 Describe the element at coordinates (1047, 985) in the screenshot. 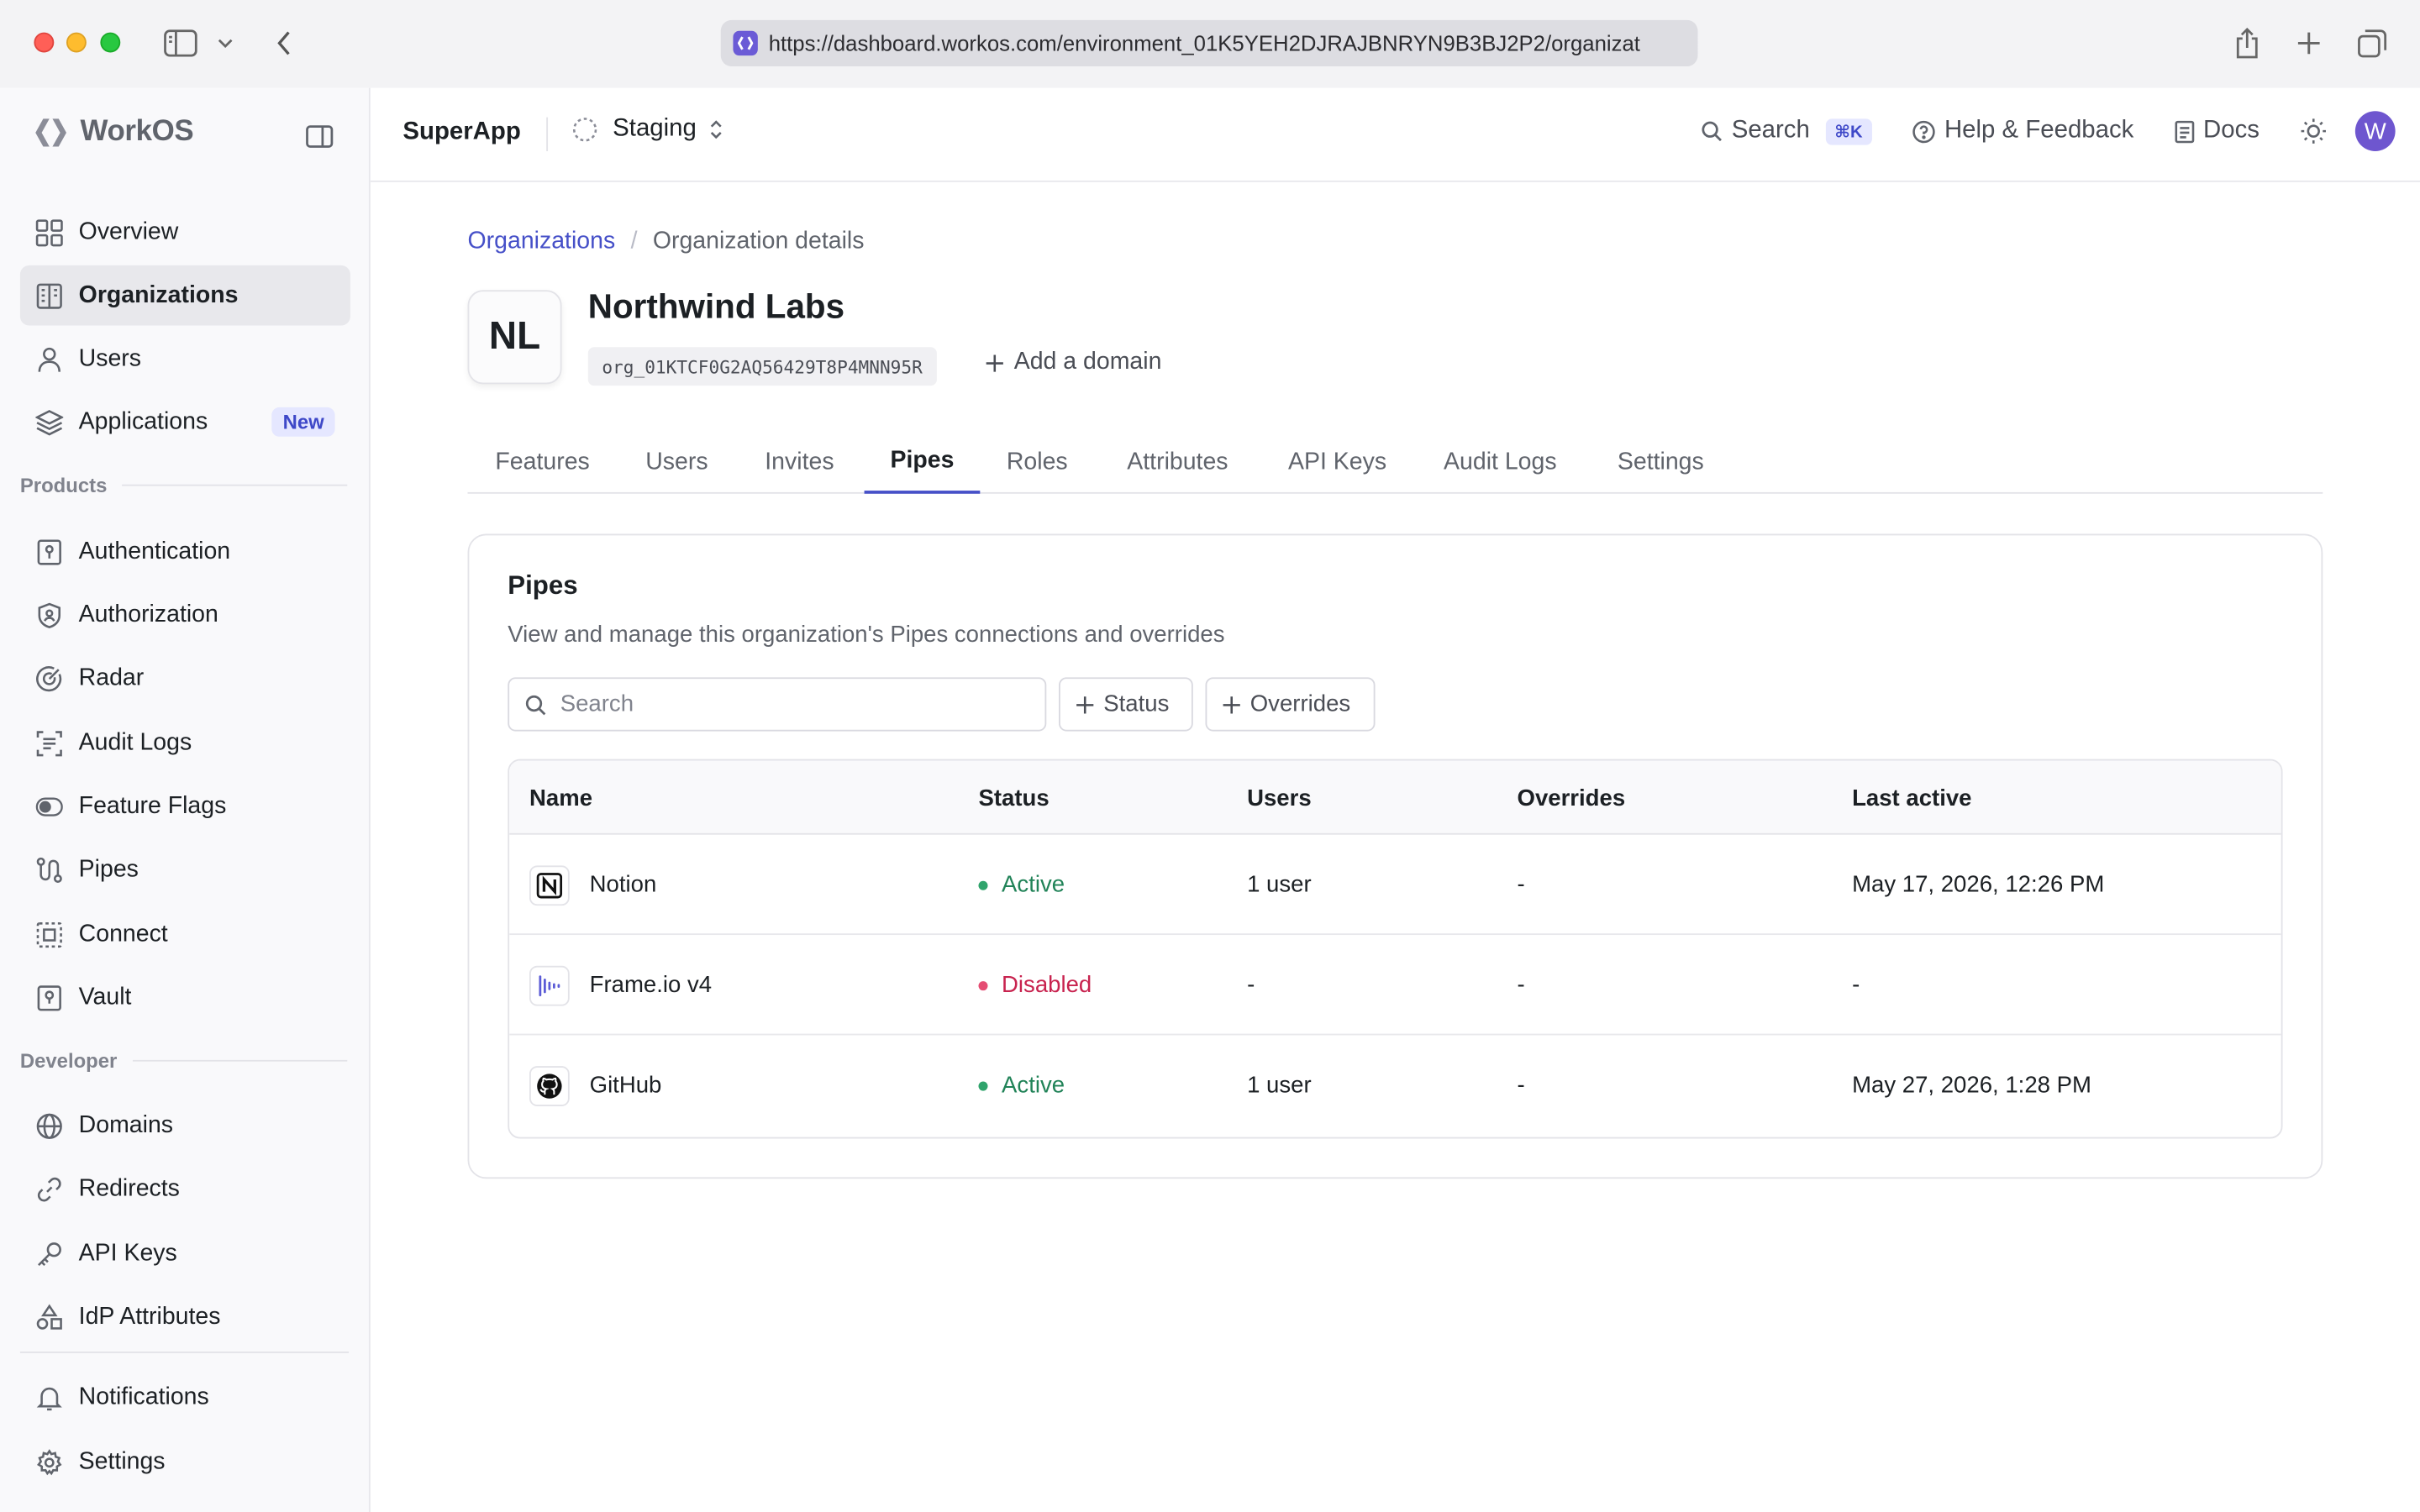

I see `status-text: Disabled` at that location.